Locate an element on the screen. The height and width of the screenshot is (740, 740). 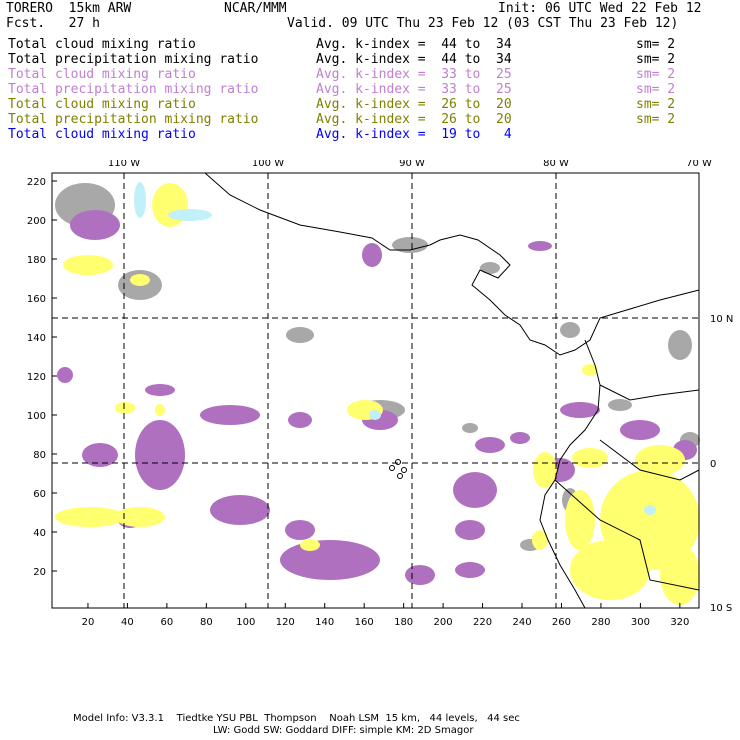
left-axis-tick-label: 40 is located at coordinates (39, 533).